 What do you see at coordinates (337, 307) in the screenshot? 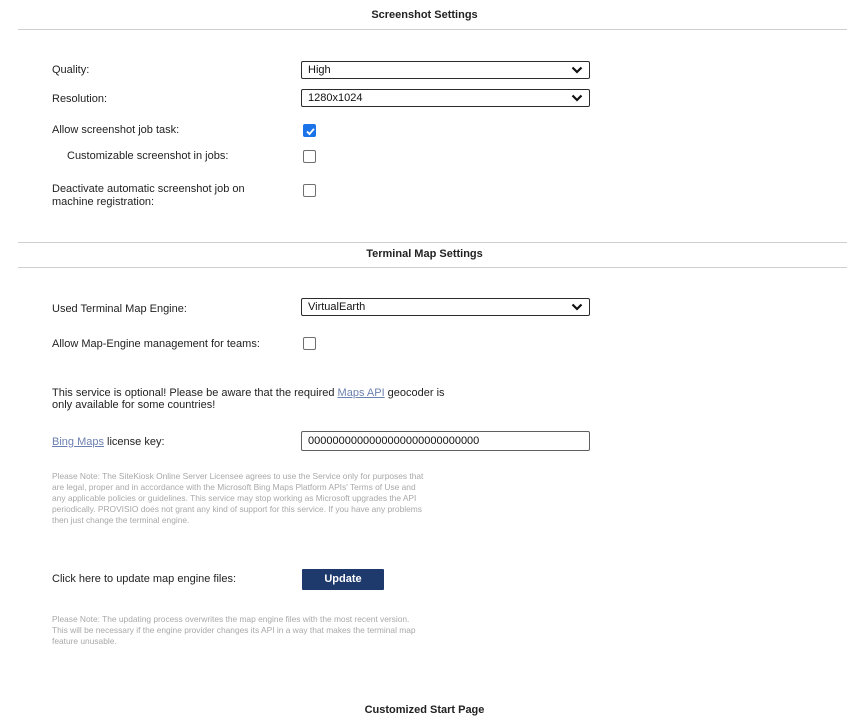
I see `map-engine-select-value: VirtualEarth` at bounding box center [337, 307].